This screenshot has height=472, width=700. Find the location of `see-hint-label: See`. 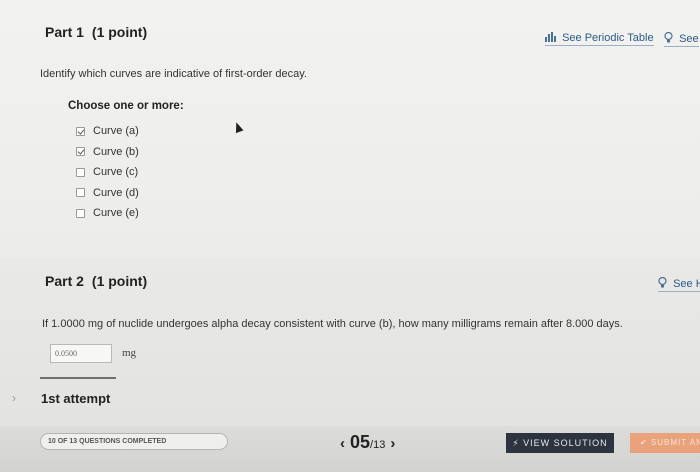

see-hint-label: See is located at coordinates (689, 39).